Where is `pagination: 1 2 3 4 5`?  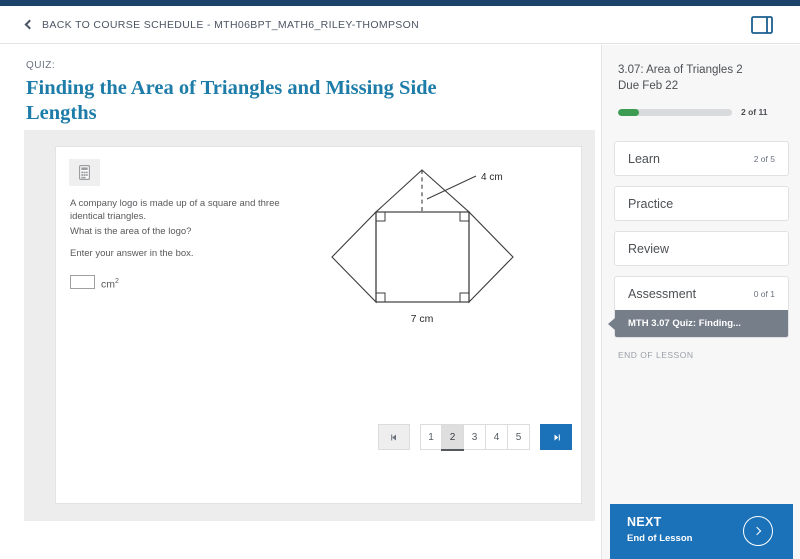
pagination: 1 2 3 4 5 is located at coordinates (475, 437).